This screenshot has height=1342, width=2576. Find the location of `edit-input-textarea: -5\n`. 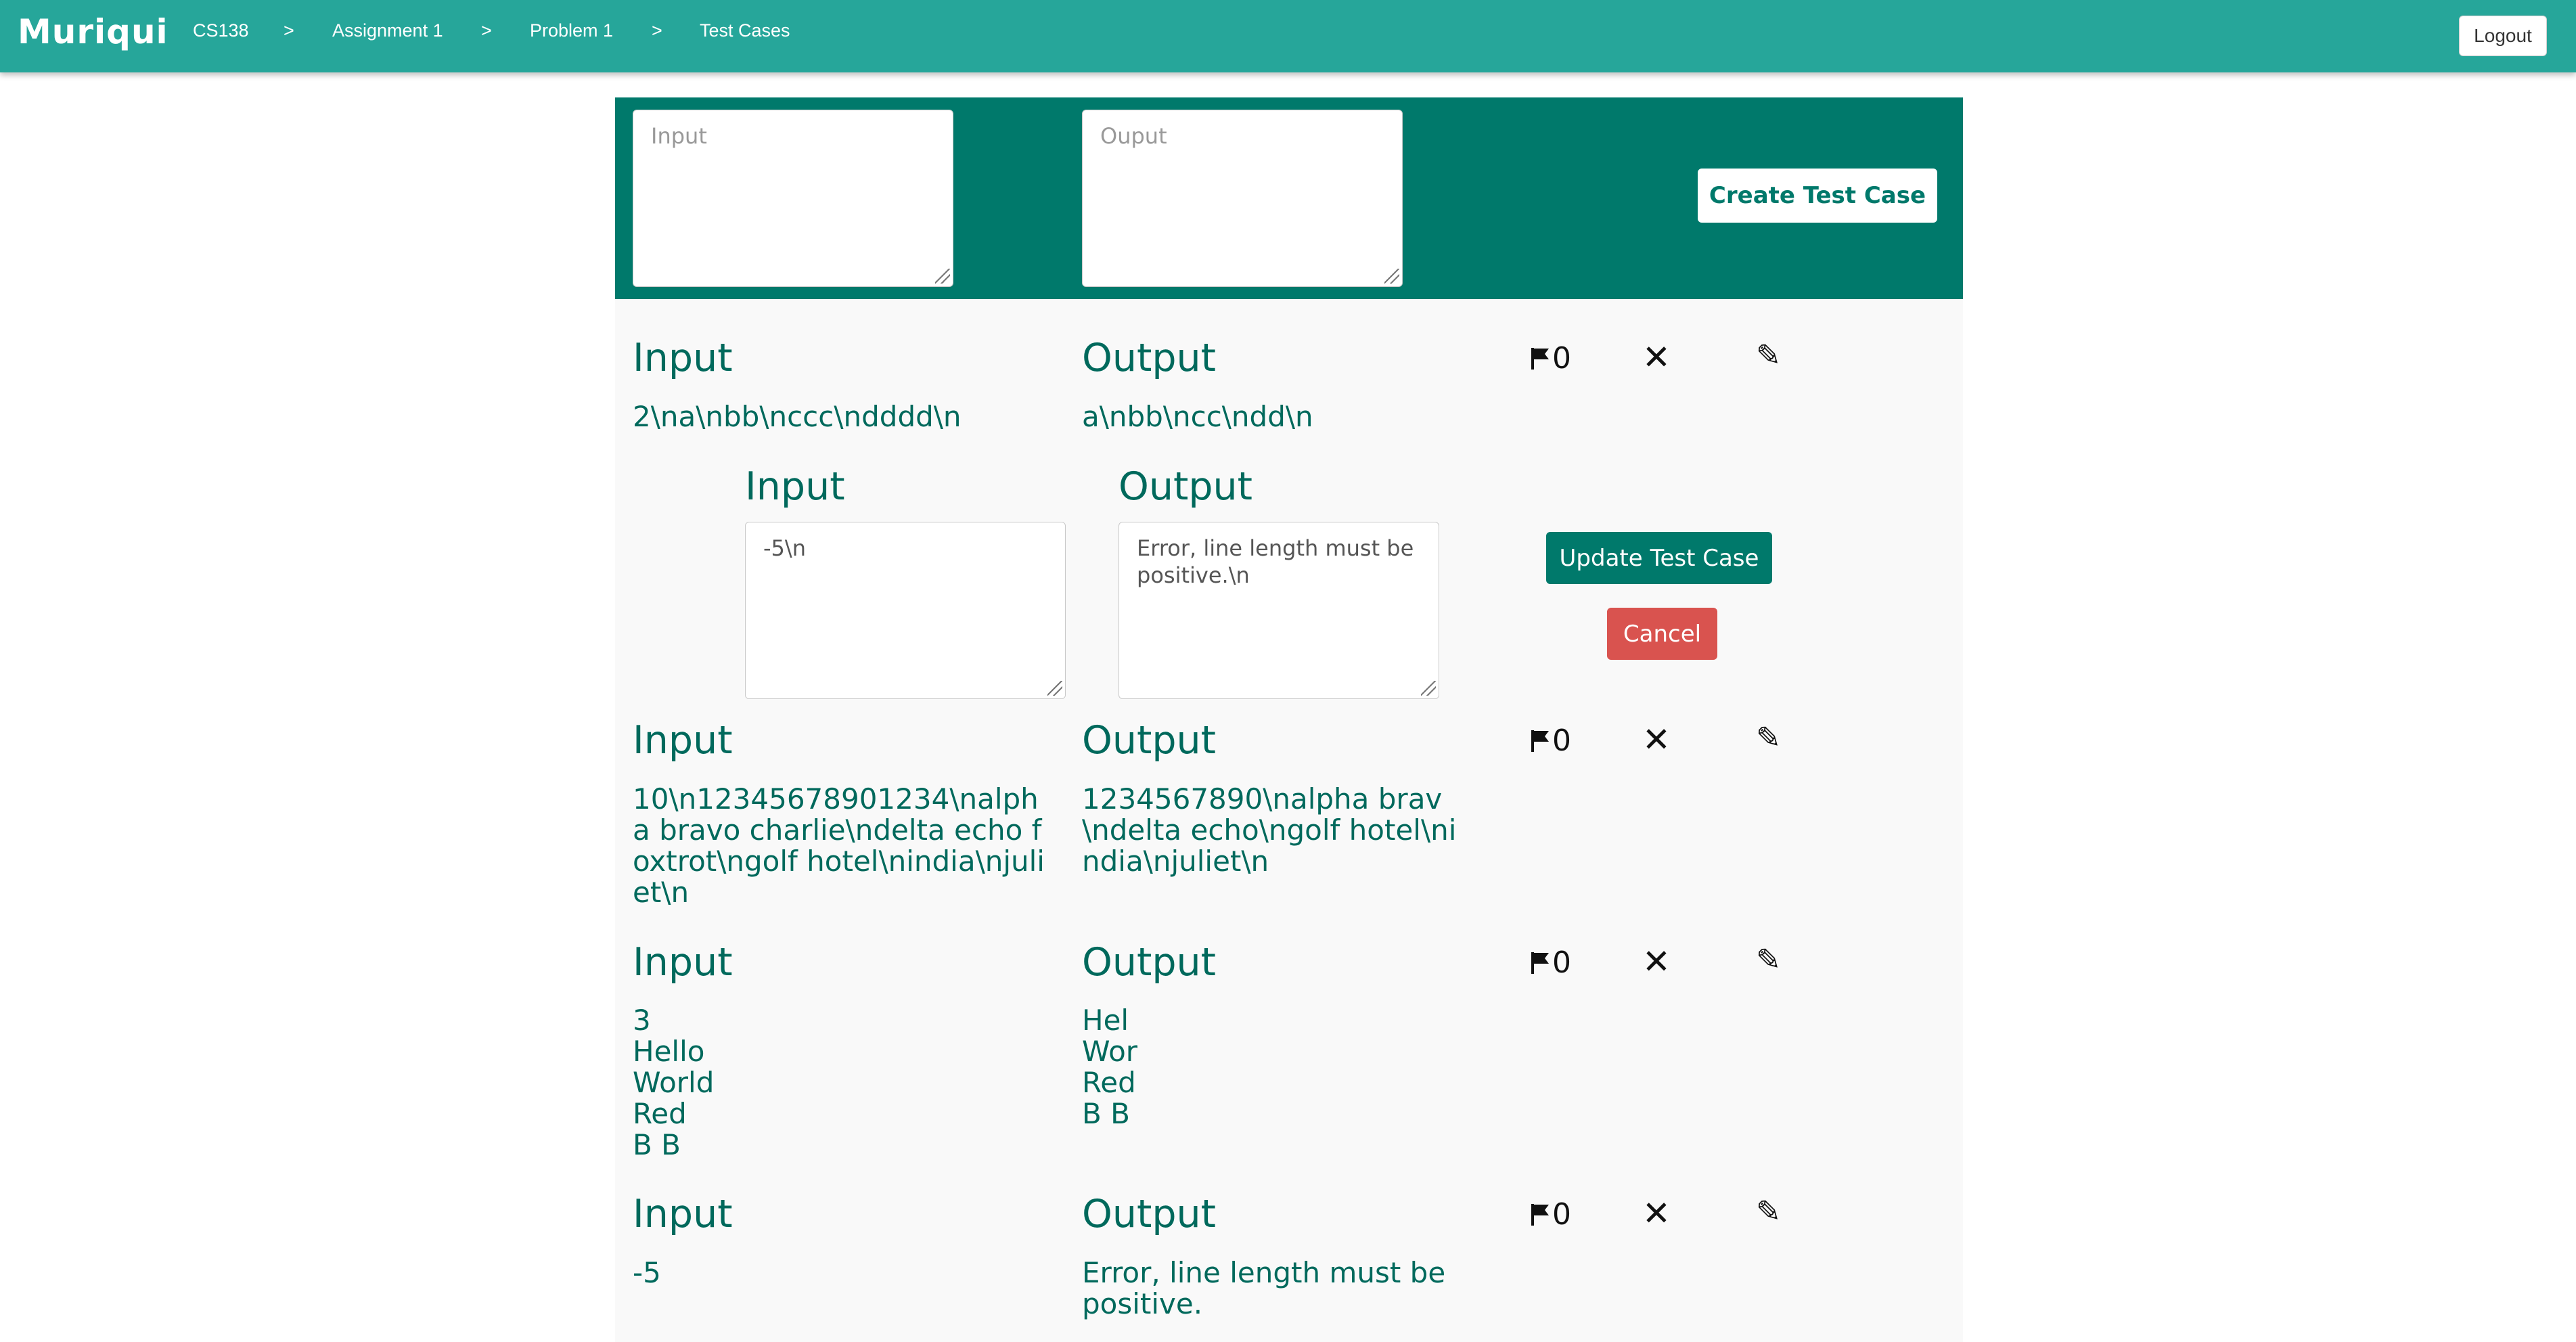

edit-input-textarea: -5\n is located at coordinates (905, 610).